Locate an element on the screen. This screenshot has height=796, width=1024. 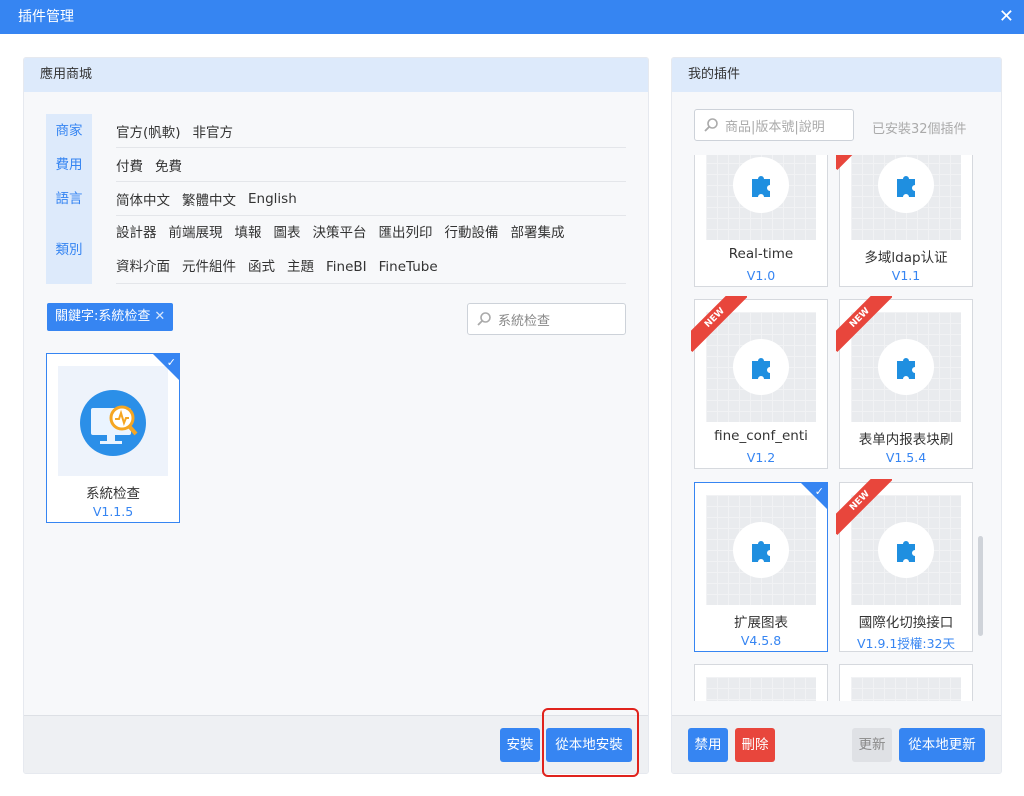
filter-option: 資料介面 is located at coordinates (143, 267).